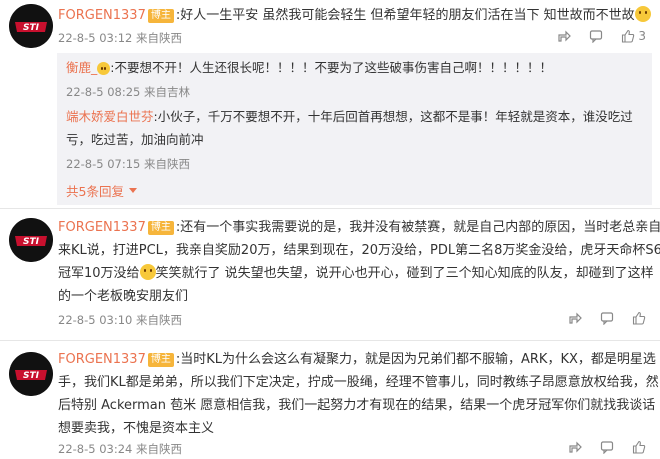  I want to click on chevron-down-icon, so click(132, 190).